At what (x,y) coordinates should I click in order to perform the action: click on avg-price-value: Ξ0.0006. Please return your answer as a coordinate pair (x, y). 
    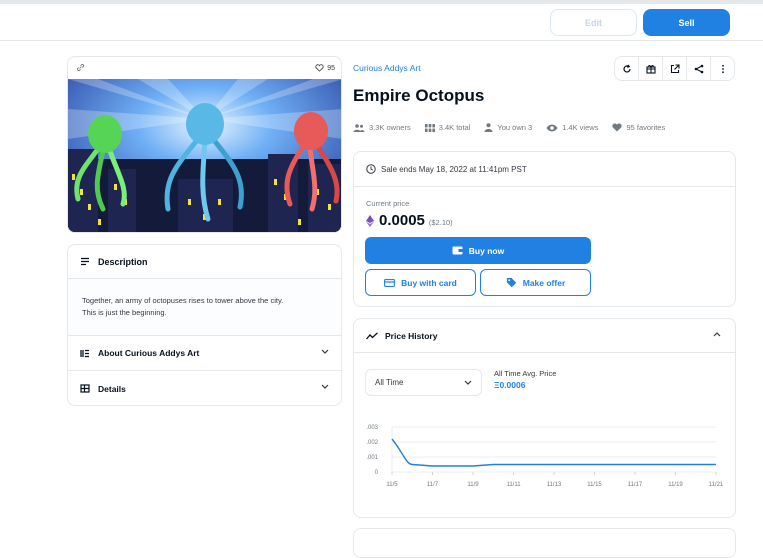
    Looking at the image, I should click on (510, 385).